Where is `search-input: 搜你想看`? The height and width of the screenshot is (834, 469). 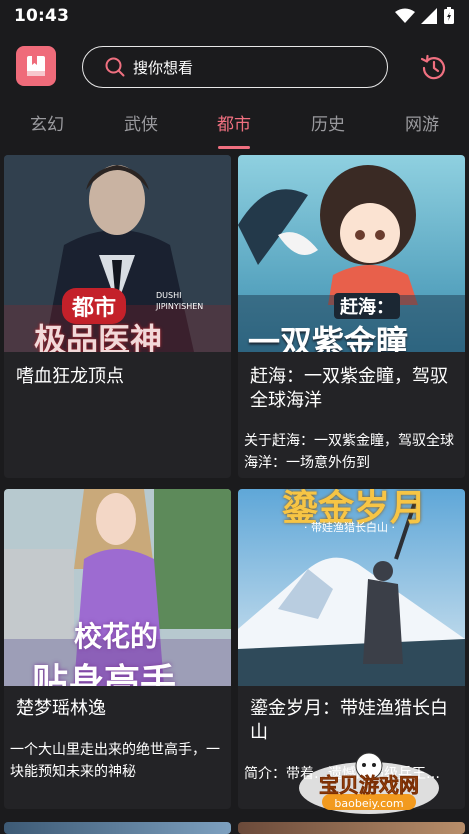
search-input: 搜你想看 is located at coordinates (235, 67).